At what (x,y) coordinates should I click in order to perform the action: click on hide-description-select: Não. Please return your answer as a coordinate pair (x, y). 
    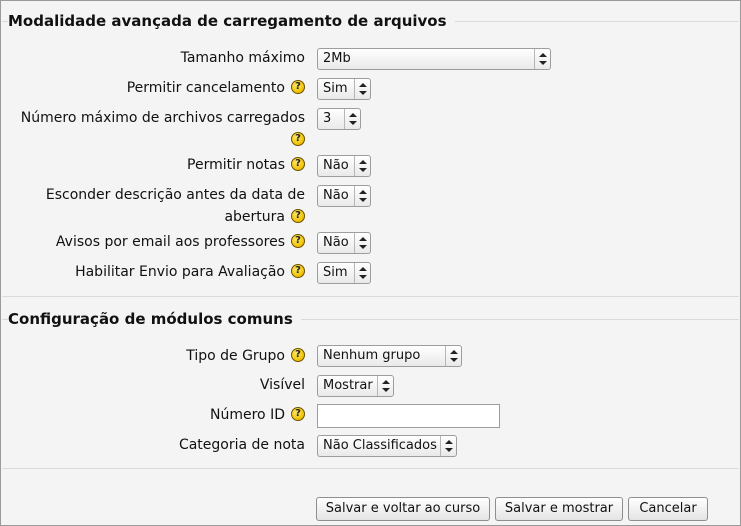
    Looking at the image, I should click on (344, 196).